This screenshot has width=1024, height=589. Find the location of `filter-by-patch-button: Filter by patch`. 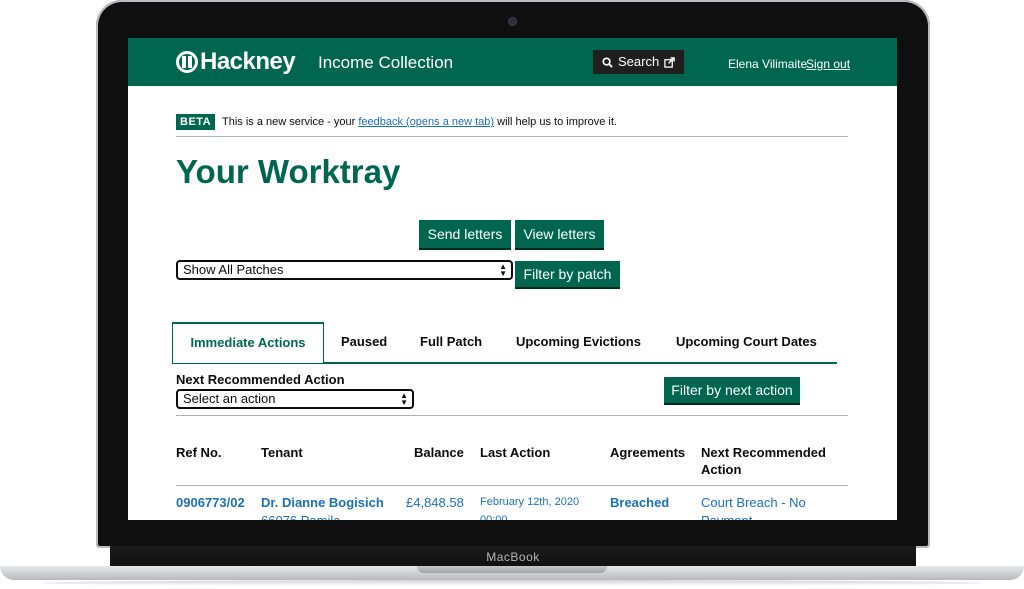

filter-by-patch-button: Filter by patch is located at coordinates (567, 274).